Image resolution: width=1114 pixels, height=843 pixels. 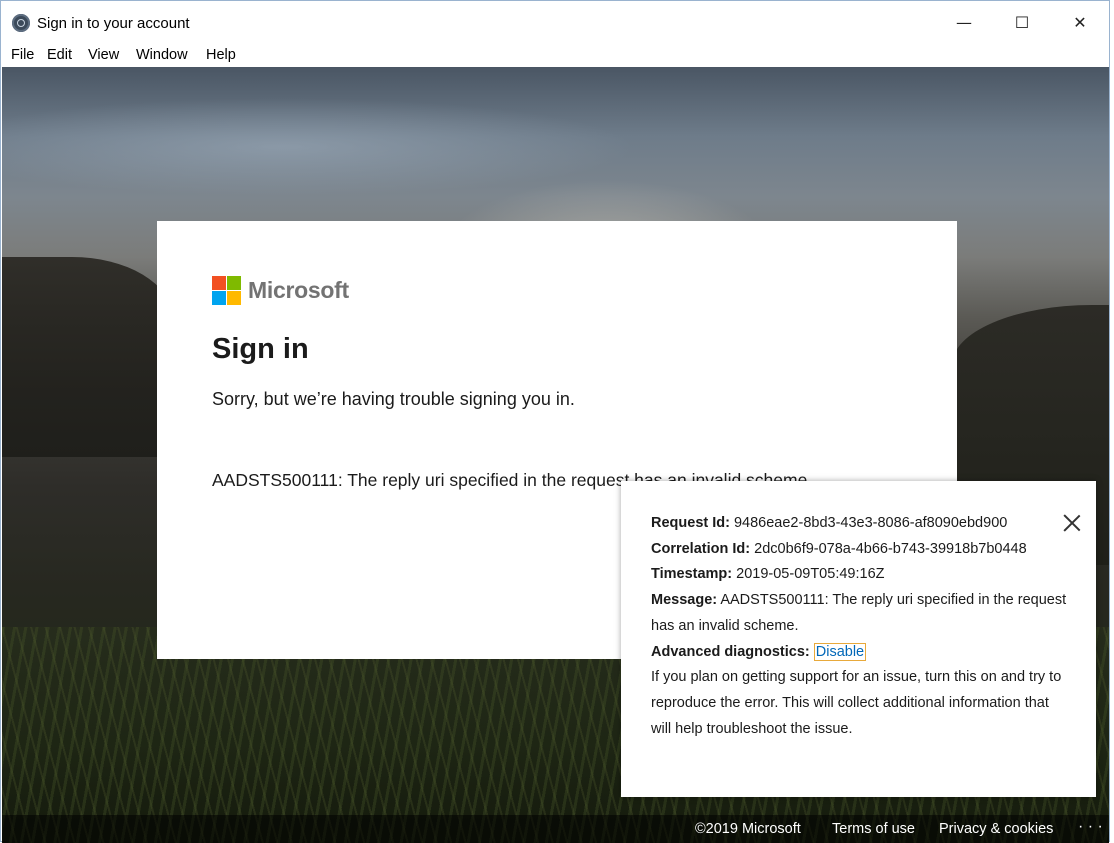 I want to click on page-title: Sign in, so click(x=260, y=349).